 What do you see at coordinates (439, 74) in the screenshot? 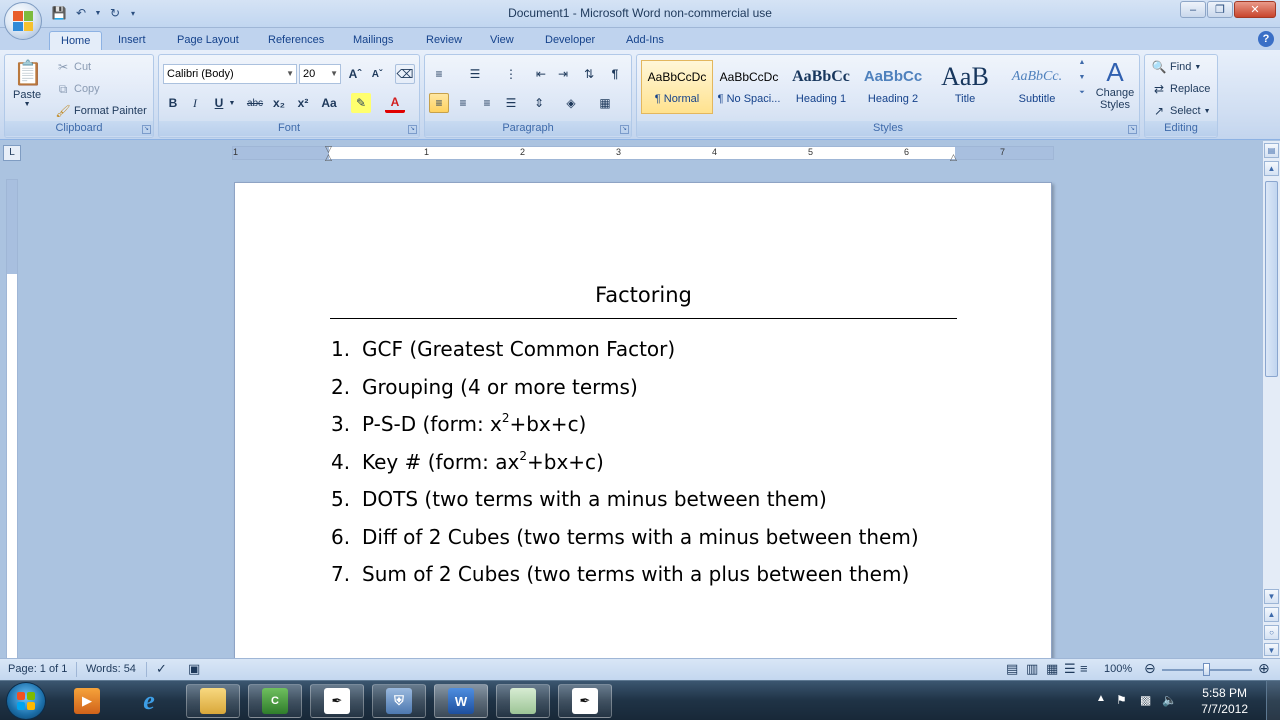
I see `bullets-icon: ≡` at bounding box center [439, 74].